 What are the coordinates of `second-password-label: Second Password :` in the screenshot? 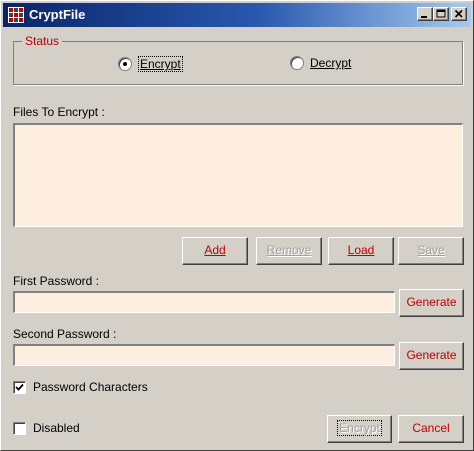 It's located at (65, 334).